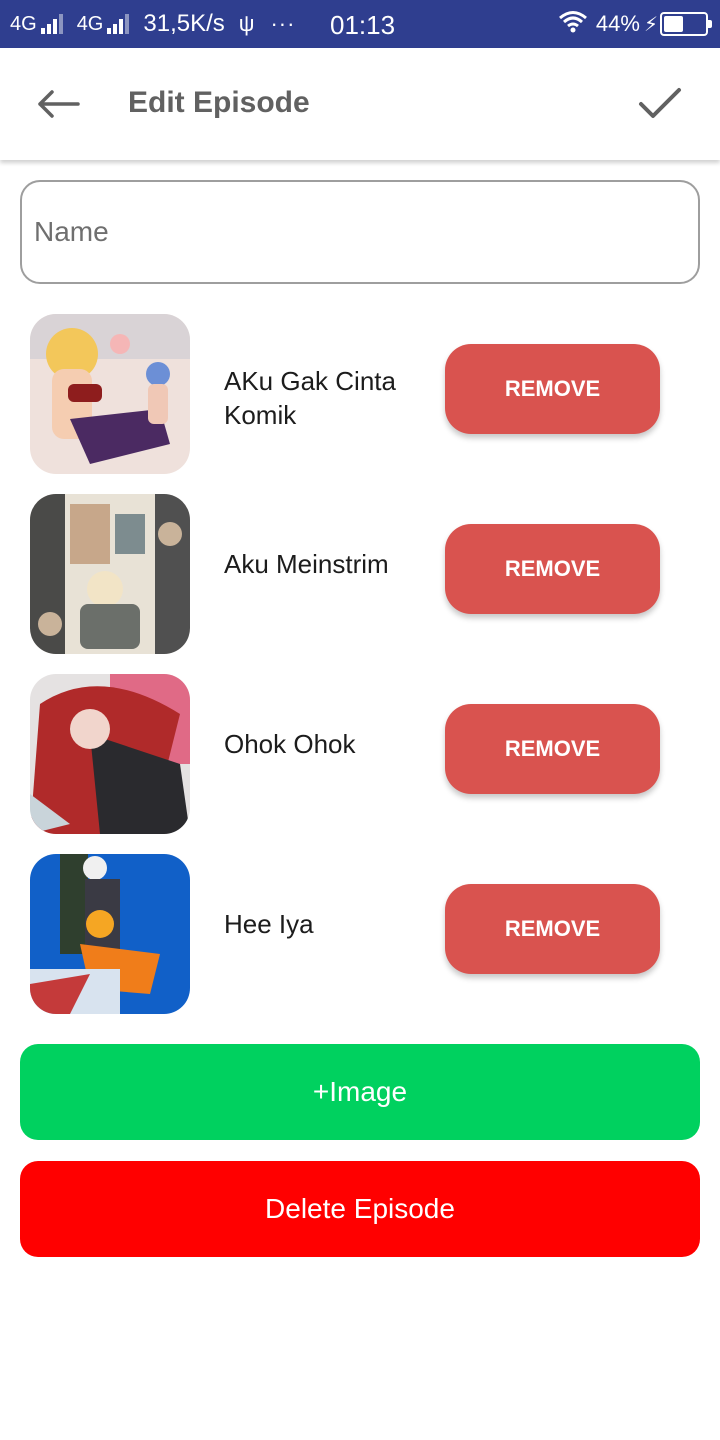 The width and height of the screenshot is (720, 1440). What do you see at coordinates (269, 924) in the screenshot?
I see `episode-title: Hee Iya` at bounding box center [269, 924].